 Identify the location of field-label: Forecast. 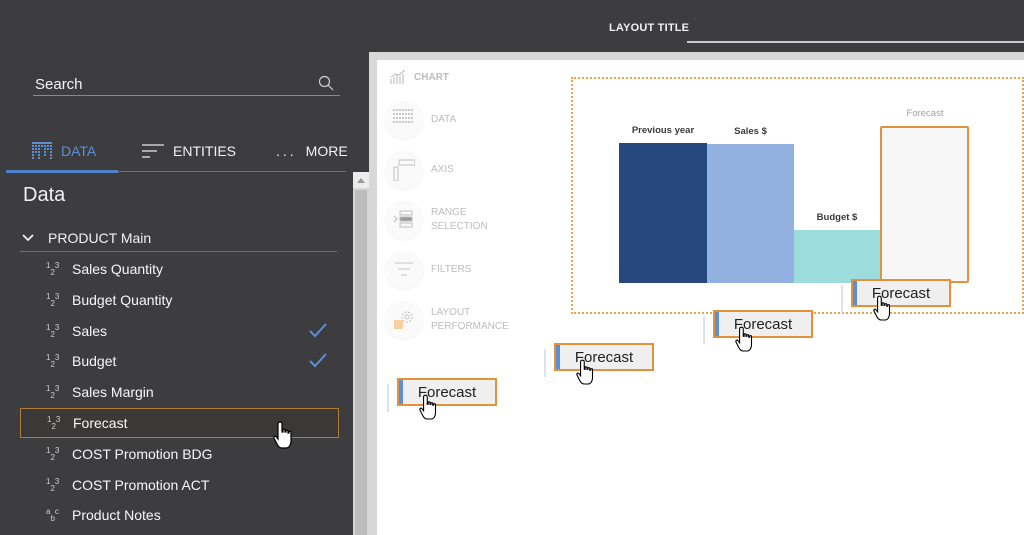
(100, 423).